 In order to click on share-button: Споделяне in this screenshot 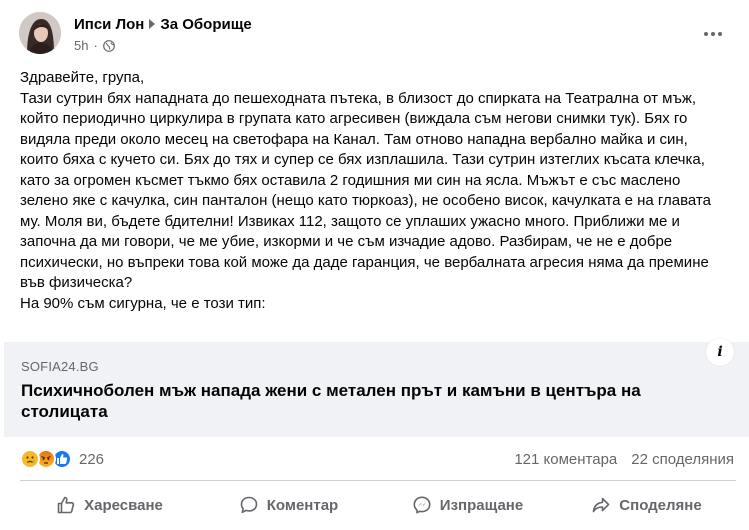, I will do `click(646, 505)`.